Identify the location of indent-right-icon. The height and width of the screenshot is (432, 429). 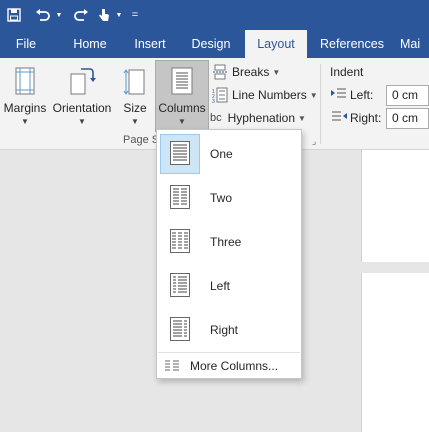
(339, 116).